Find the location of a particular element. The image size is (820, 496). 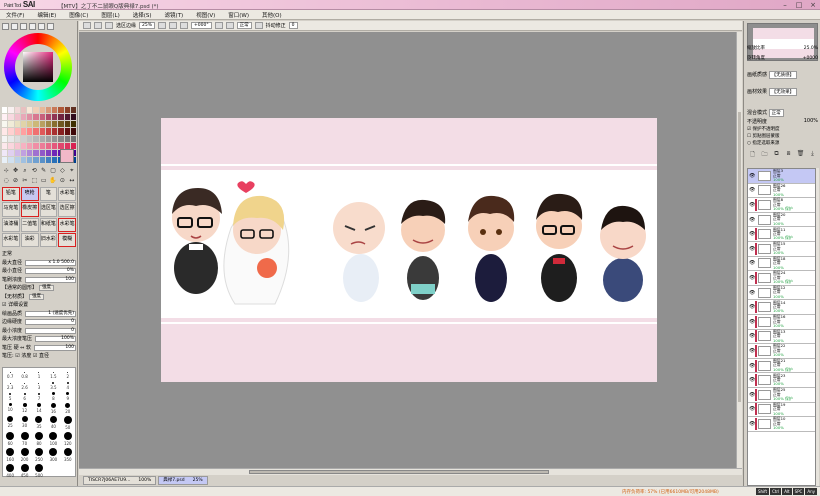

brush-size-preset: 120 is located at coordinates (68, 438).